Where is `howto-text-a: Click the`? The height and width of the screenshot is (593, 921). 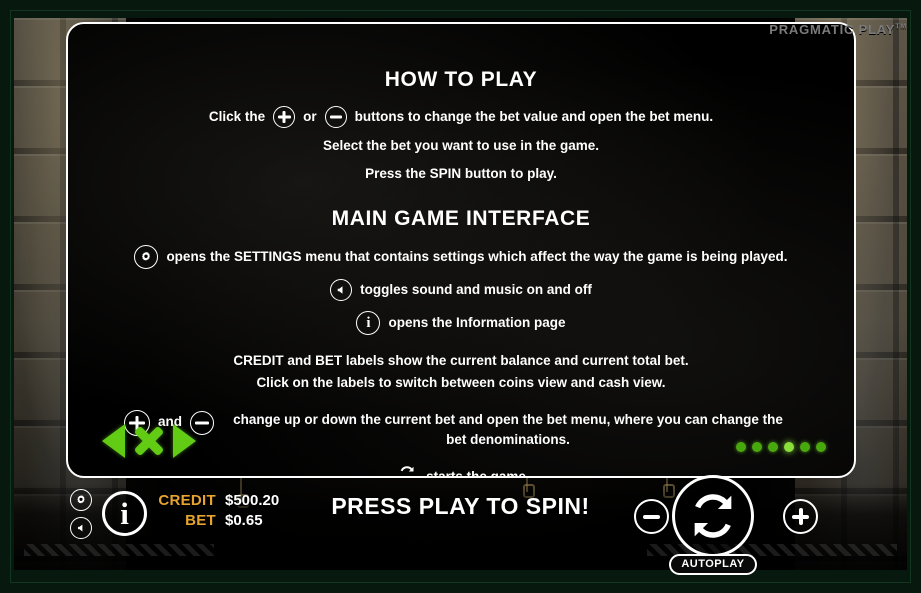 howto-text-a: Click the is located at coordinates (237, 117).